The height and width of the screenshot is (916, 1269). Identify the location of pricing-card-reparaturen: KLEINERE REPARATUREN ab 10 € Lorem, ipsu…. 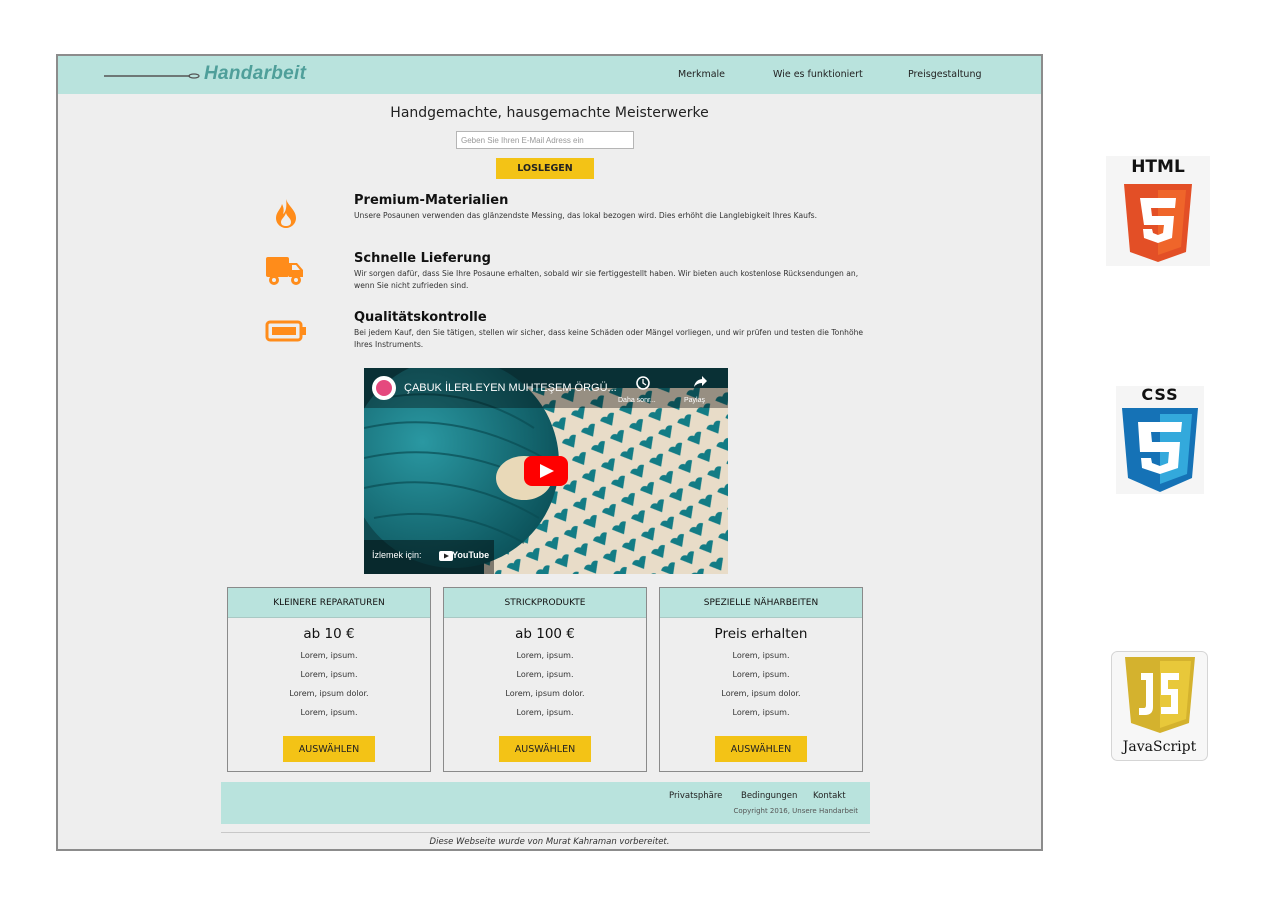
(329, 679).